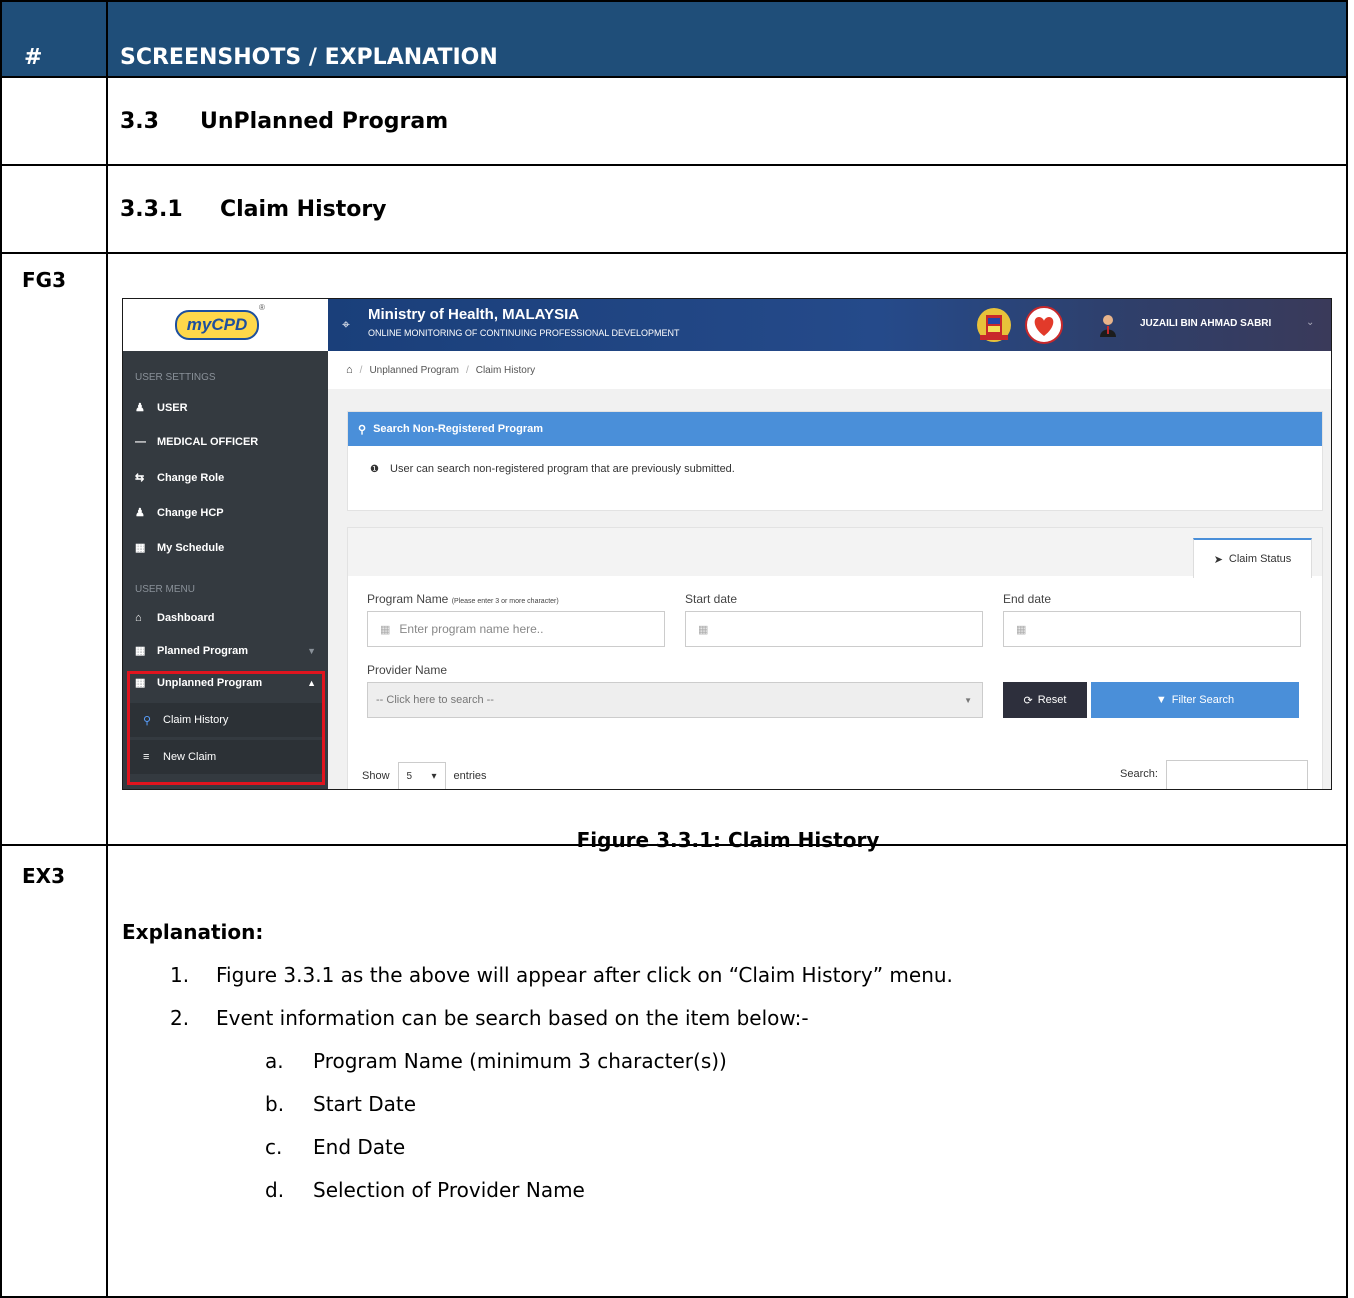  What do you see at coordinates (1237, 774) in the screenshot?
I see `table-search-input` at bounding box center [1237, 774].